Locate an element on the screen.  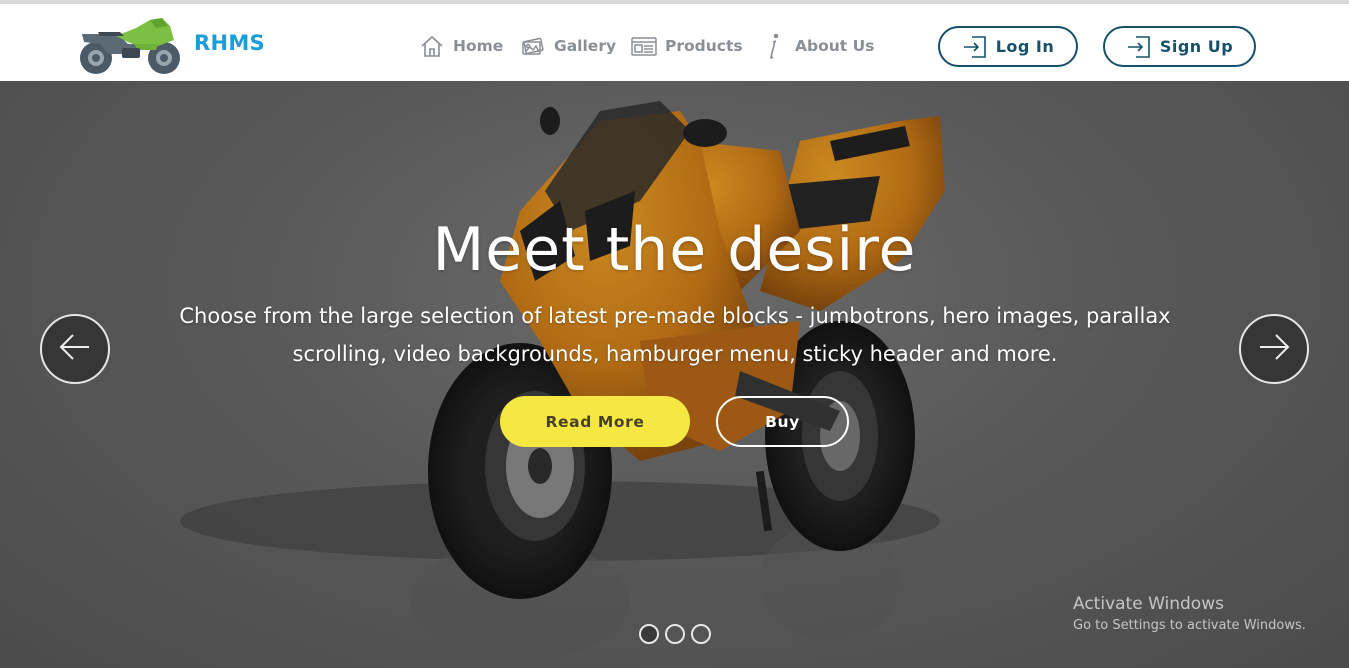
nav-label-gallery: Gallery is located at coordinates (585, 46).